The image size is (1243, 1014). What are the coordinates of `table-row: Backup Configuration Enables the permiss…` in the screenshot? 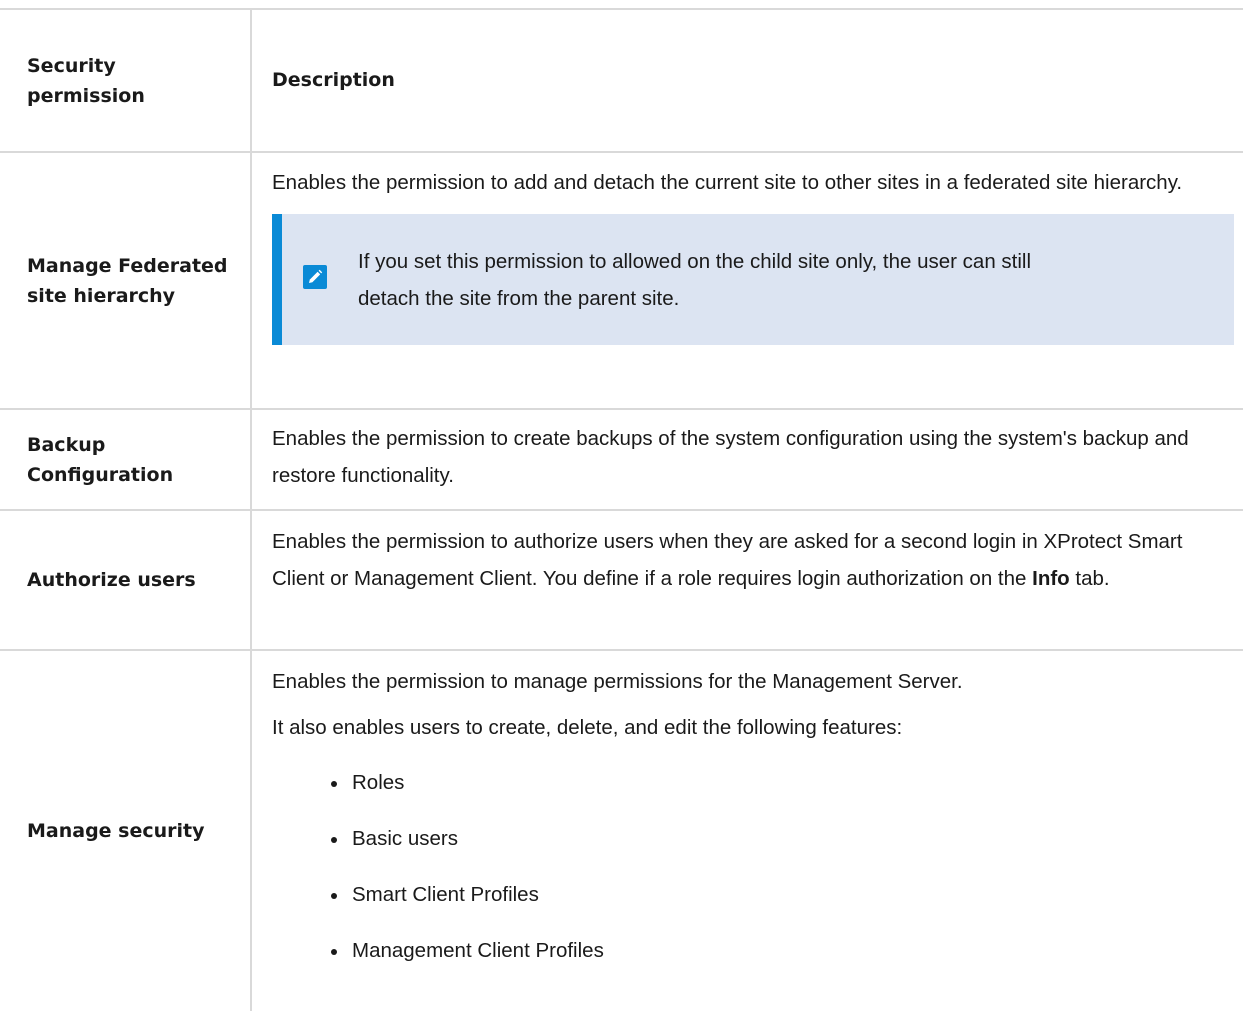 It's located at (621, 460).